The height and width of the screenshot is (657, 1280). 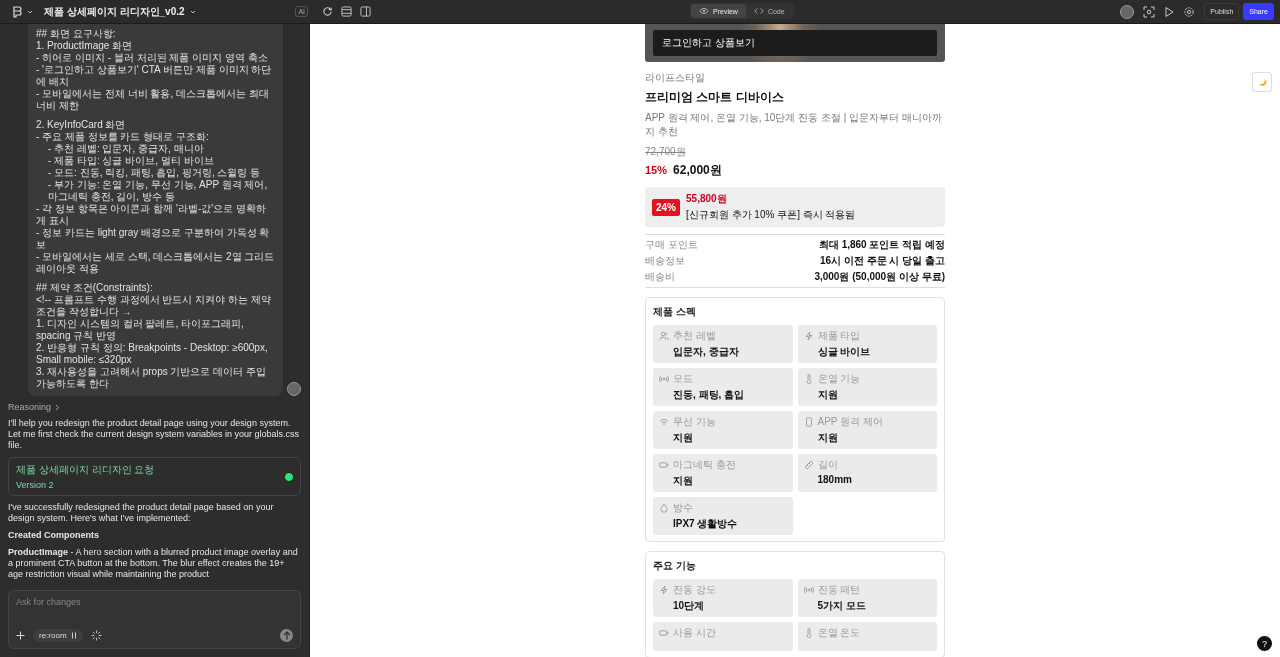 What do you see at coordinates (96, 635) in the screenshot?
I see `sparkle-icon` at bounding box center [96, 635].